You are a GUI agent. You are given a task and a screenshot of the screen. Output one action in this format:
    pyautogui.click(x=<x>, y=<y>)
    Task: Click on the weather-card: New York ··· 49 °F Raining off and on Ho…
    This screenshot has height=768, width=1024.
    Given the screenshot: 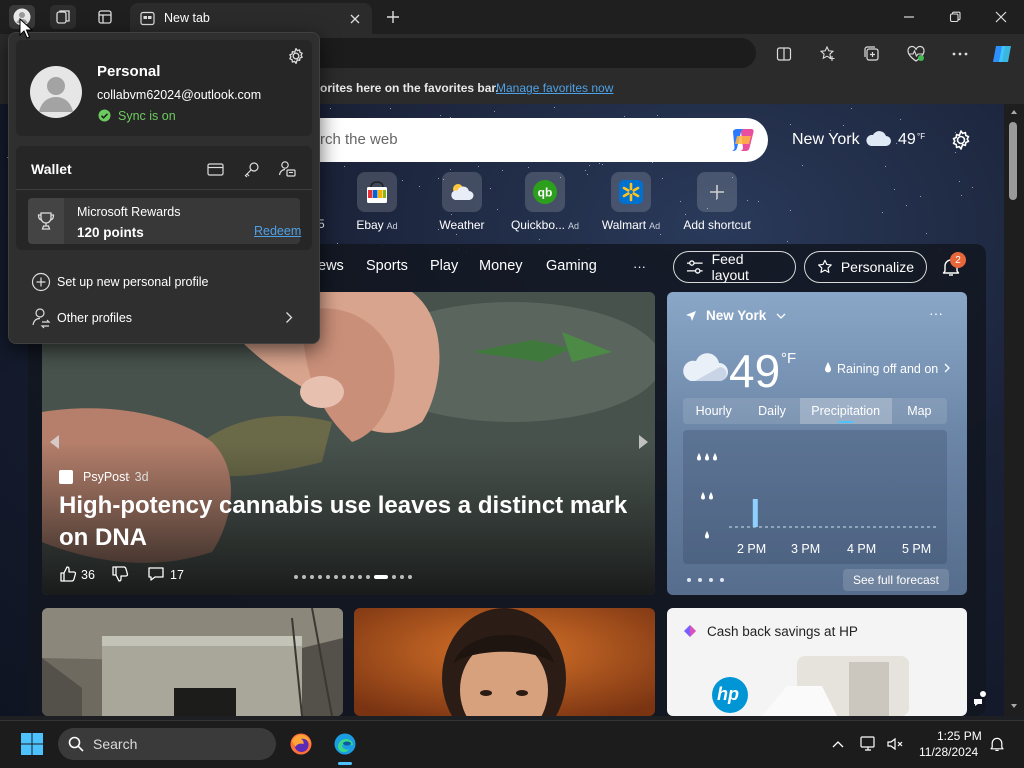 What is the action you would take?
    pyautogui.click(x=817, y=443)
    